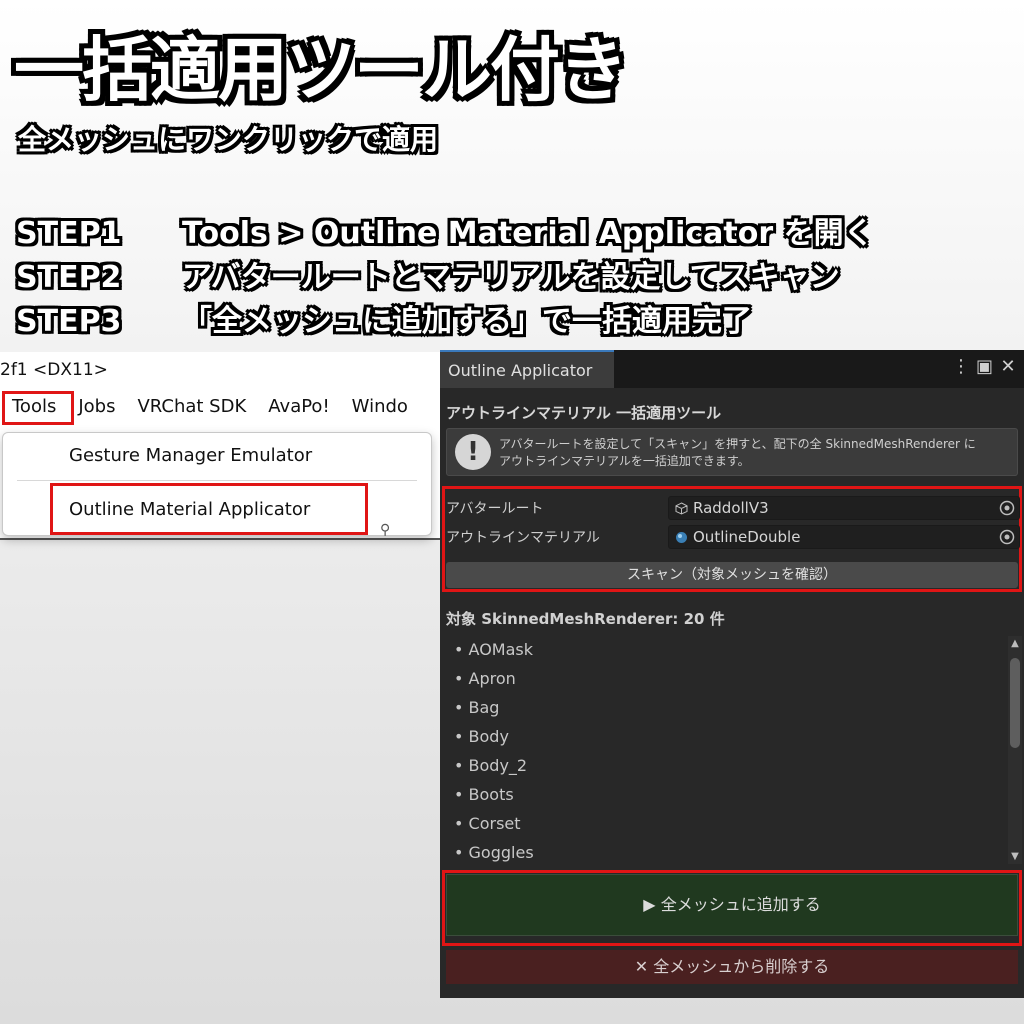 The width and height of the screenshot is (1024, 1024). I want to click on list-scrollbar: ▲ ▼, so click(1015, 750).